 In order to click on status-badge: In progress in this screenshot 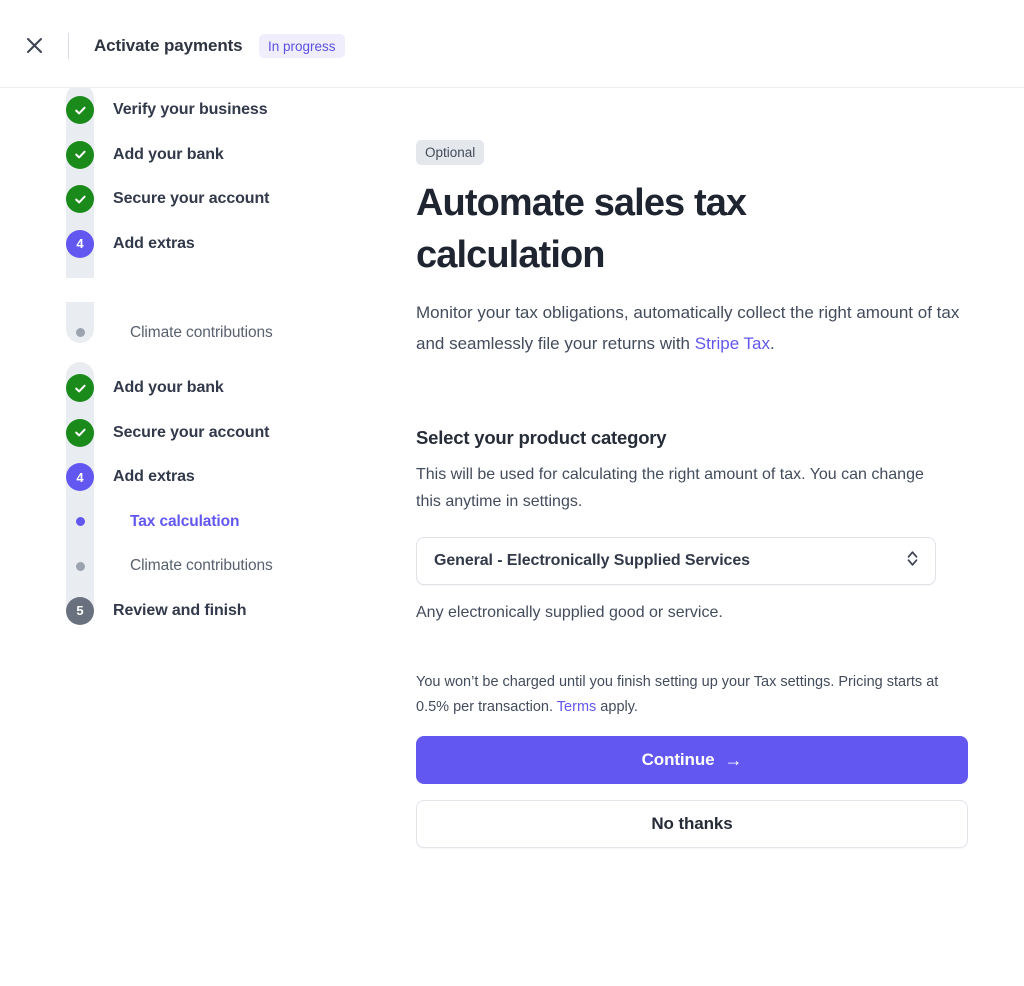, I will do `click(302, 46)`.